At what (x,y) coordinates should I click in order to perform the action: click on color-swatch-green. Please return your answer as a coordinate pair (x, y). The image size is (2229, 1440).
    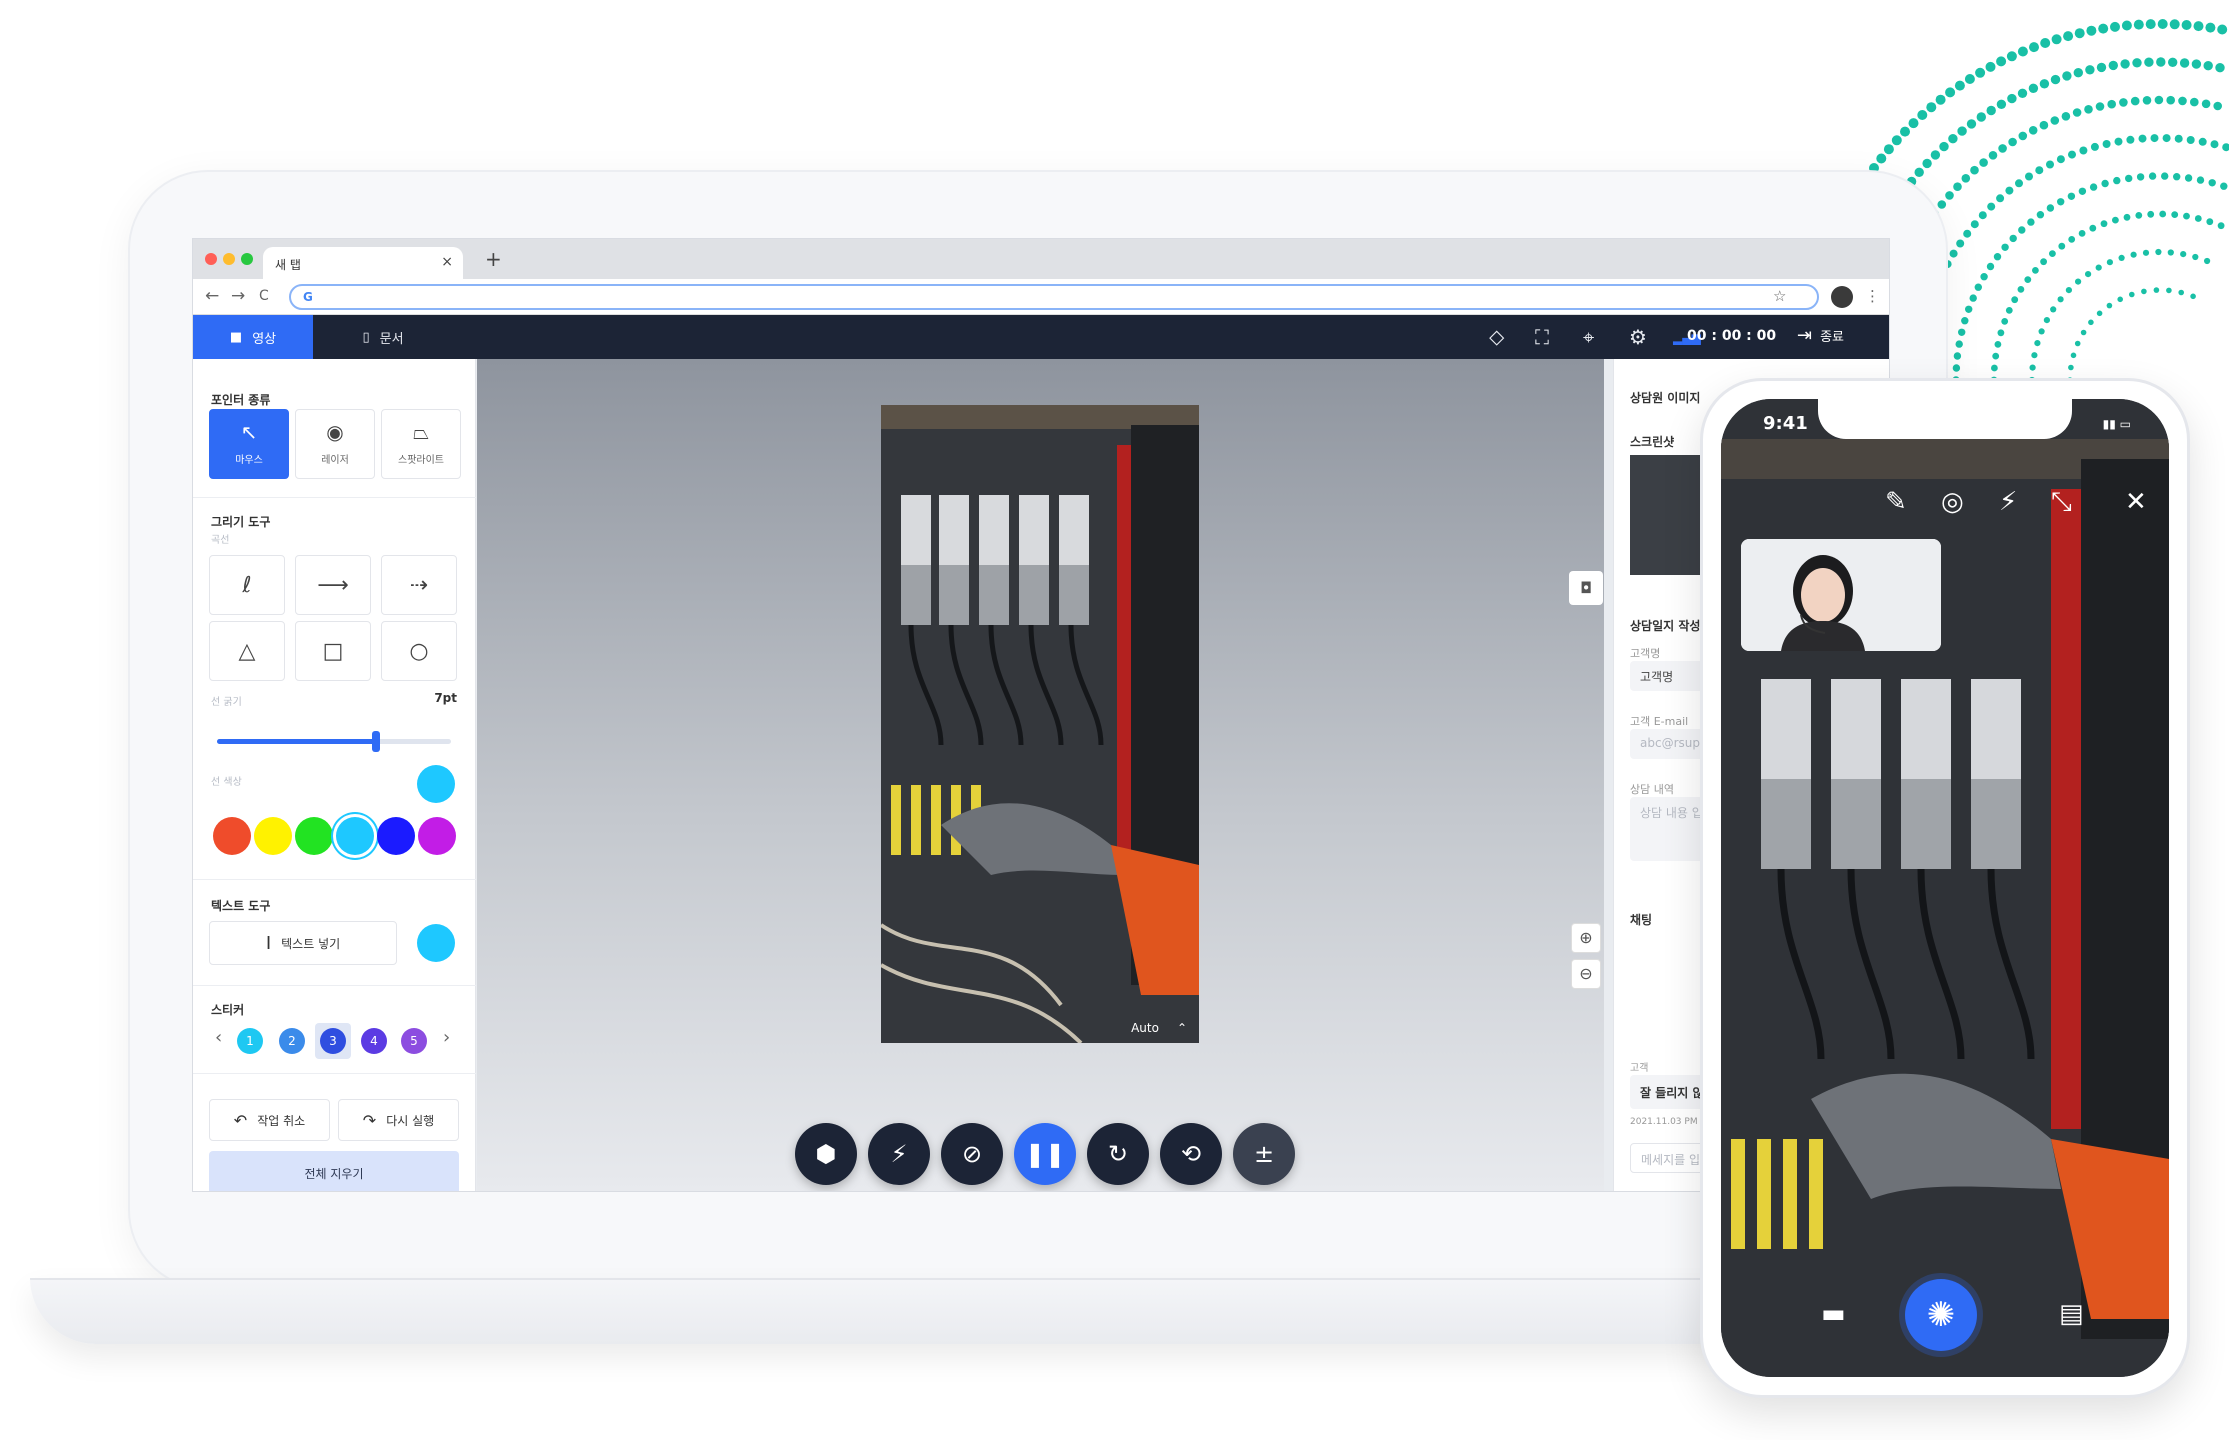
    Looking at the image, I should click on (314, 836).